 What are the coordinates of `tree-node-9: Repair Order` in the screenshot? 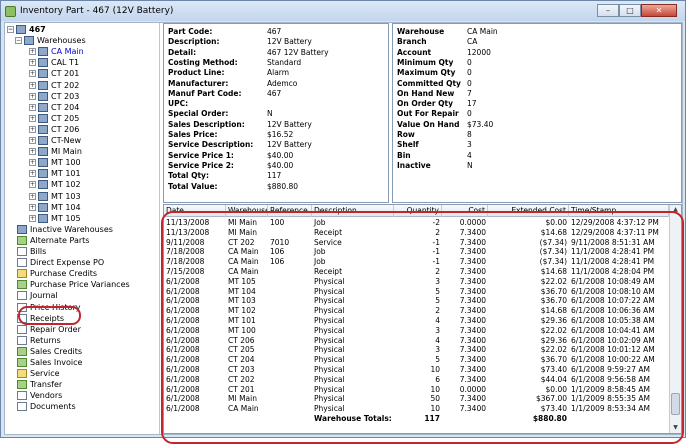 It's located at (49, 329).